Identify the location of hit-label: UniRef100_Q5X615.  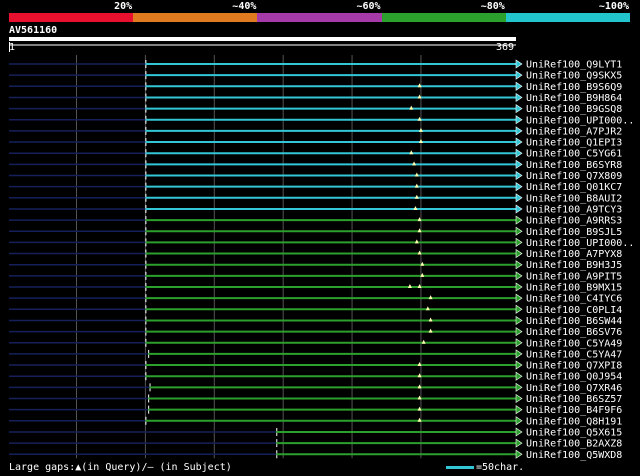
(574, 432).